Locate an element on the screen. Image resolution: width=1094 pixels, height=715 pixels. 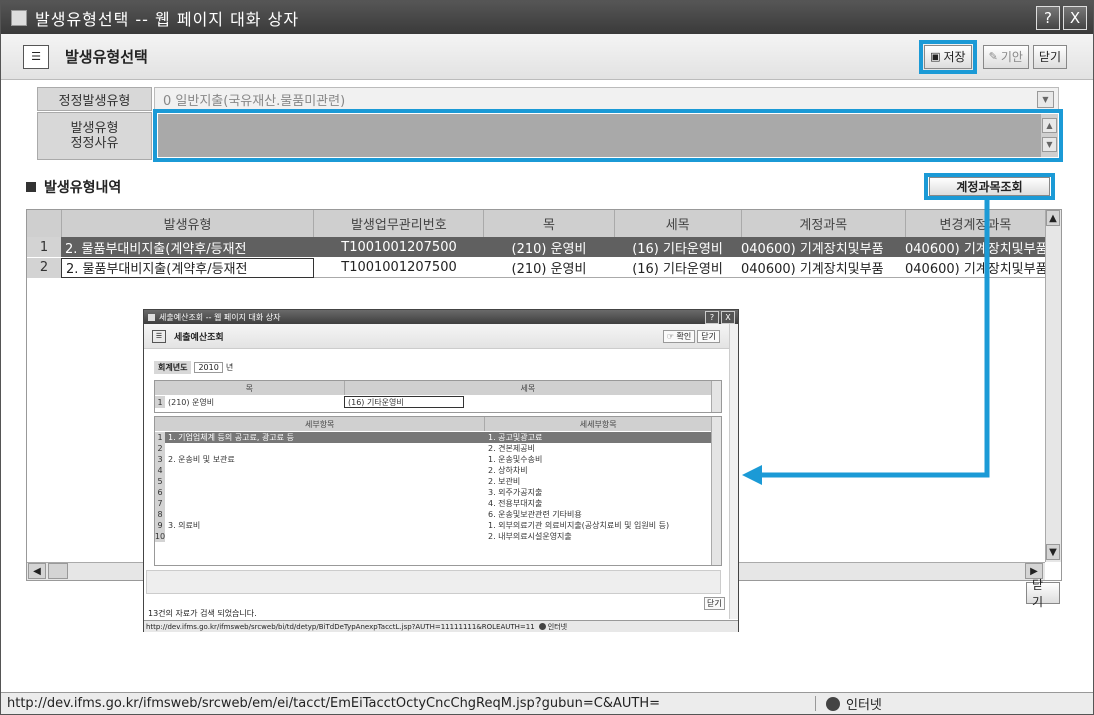
grid-header-item: 세부항목 is located at coordinates (320, 424).